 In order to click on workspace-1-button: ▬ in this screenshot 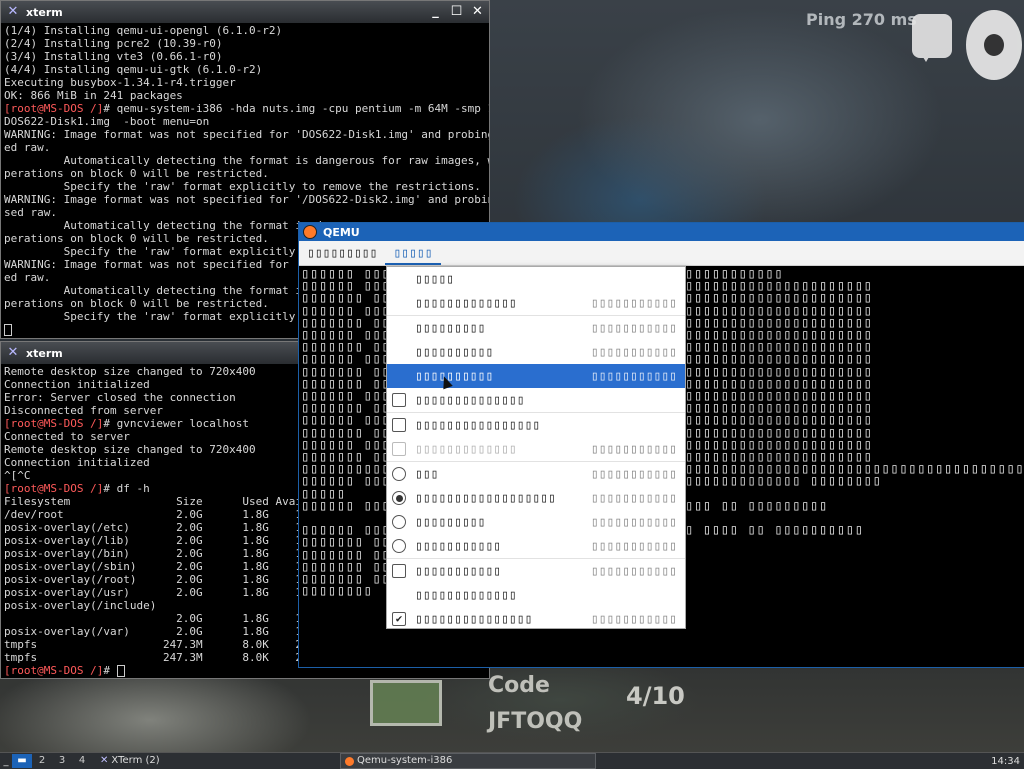, I will do `click(22, 761)`.